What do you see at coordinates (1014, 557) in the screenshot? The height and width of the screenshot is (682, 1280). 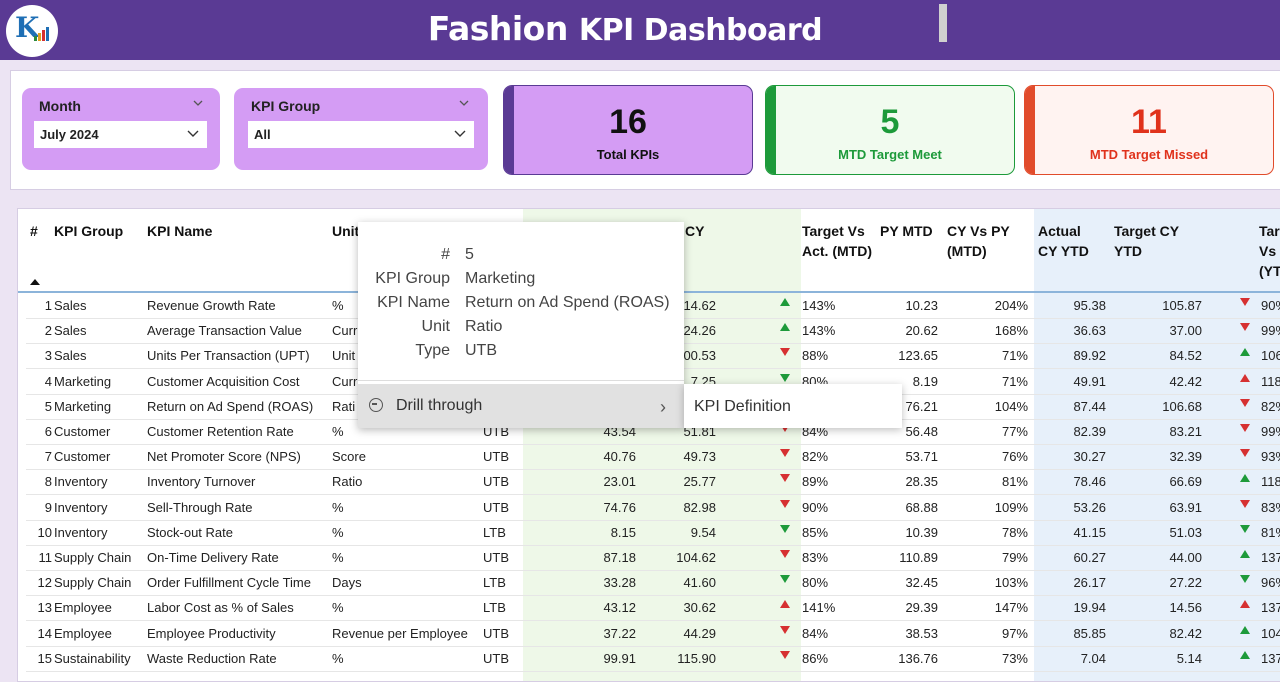 I see `cell-cyvspy: 79%` at bounding box center [1014, 557].